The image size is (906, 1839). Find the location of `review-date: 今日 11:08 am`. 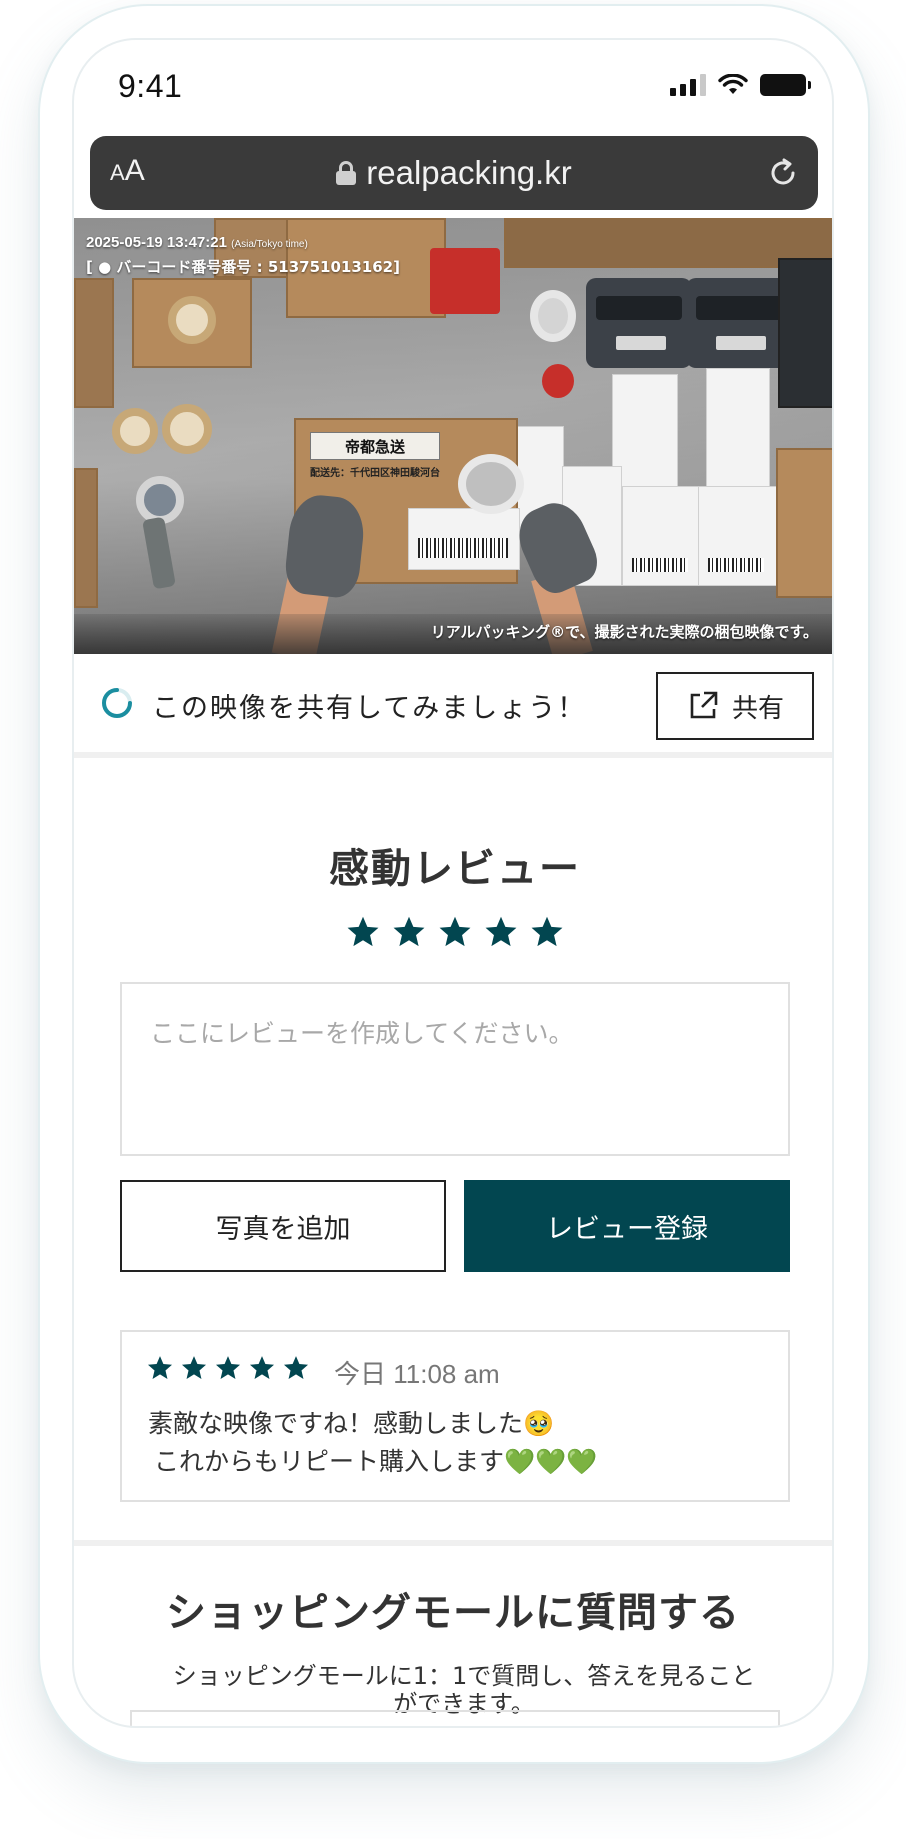

review-date: 今日 11:08 am is located at coordinates (417, 1374).